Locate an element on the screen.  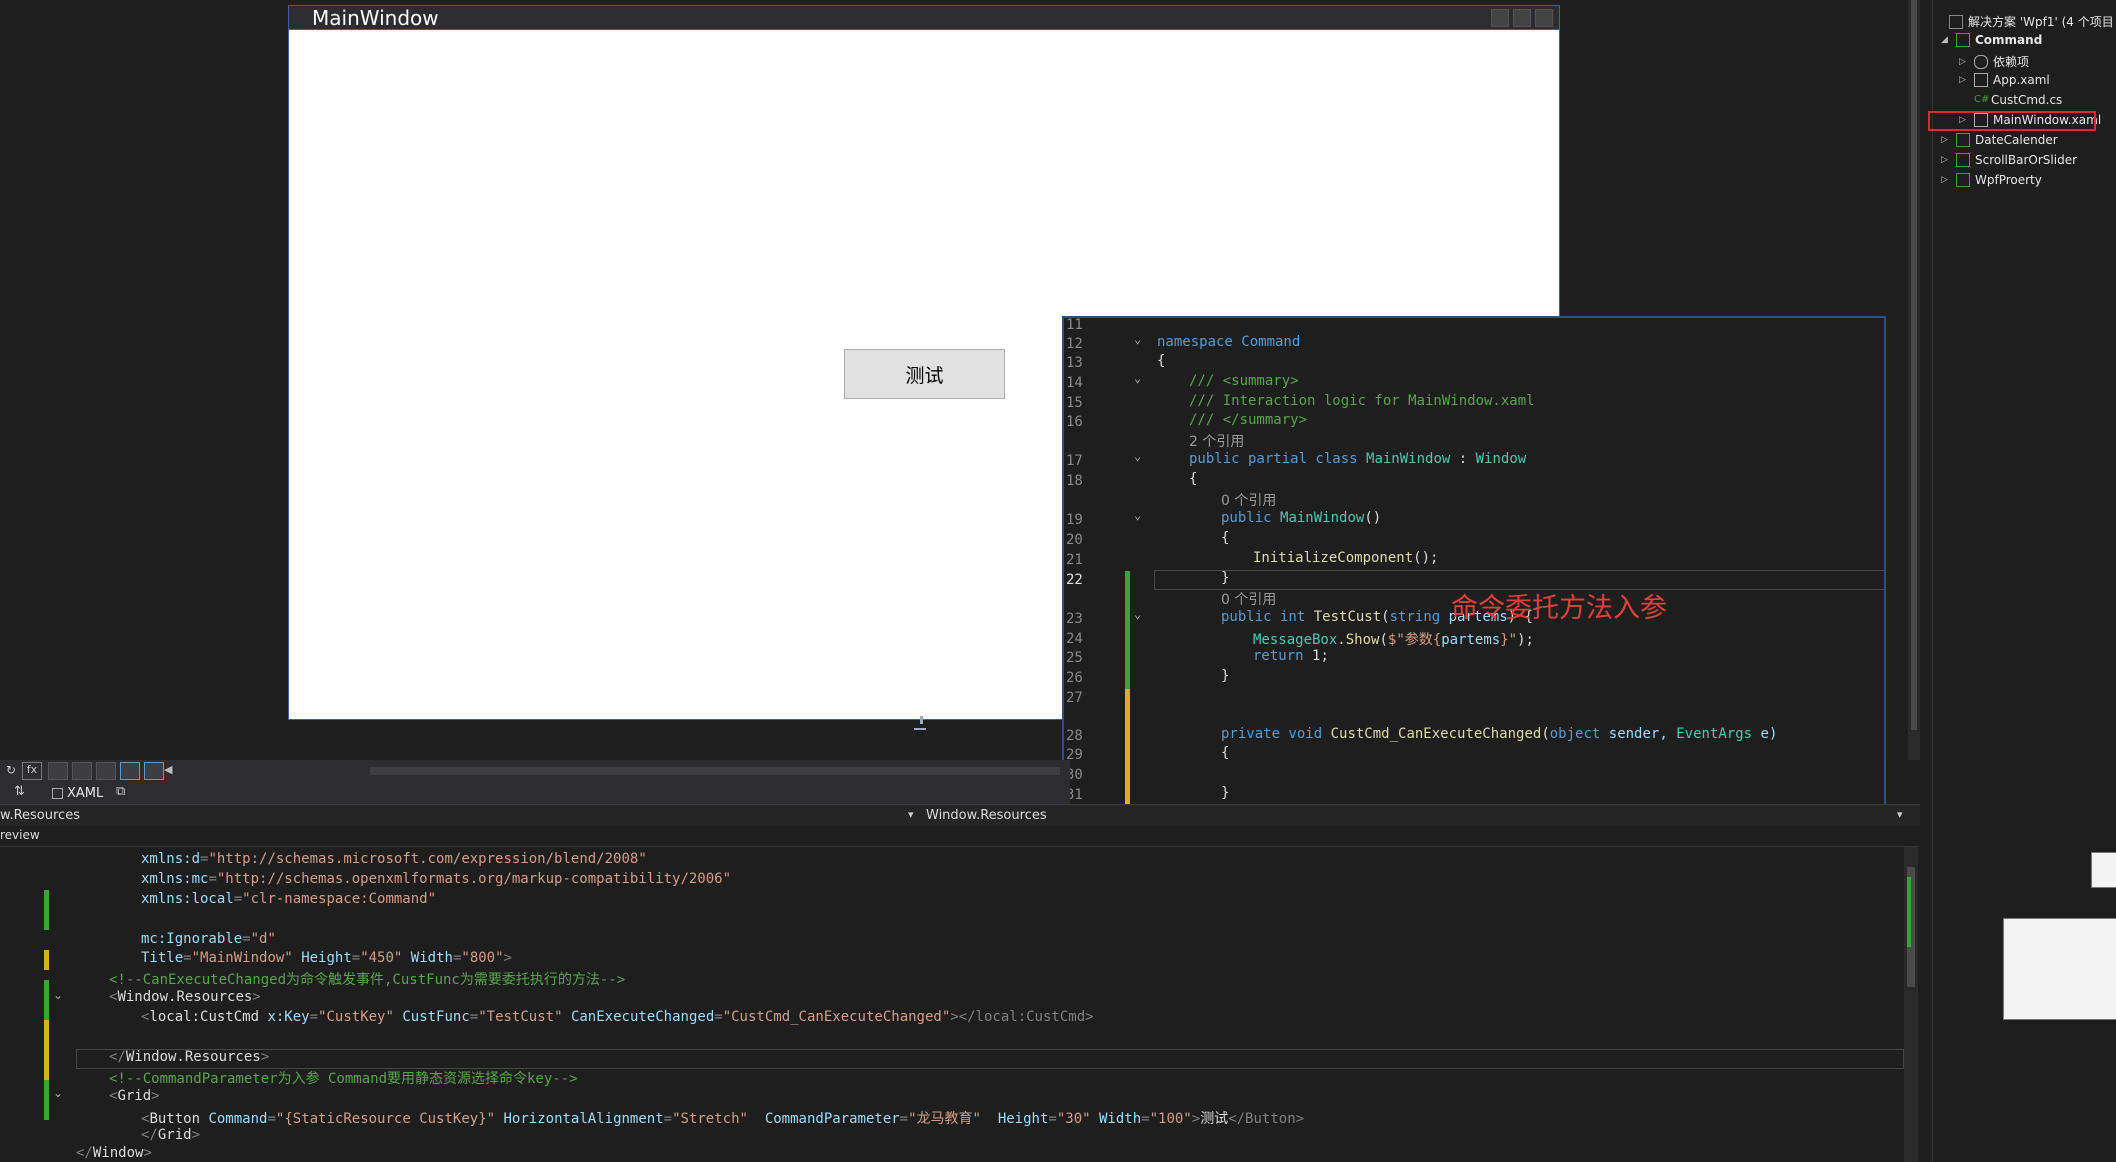
project-node-command: ◢ Command is located at coordinates (1991, 40).